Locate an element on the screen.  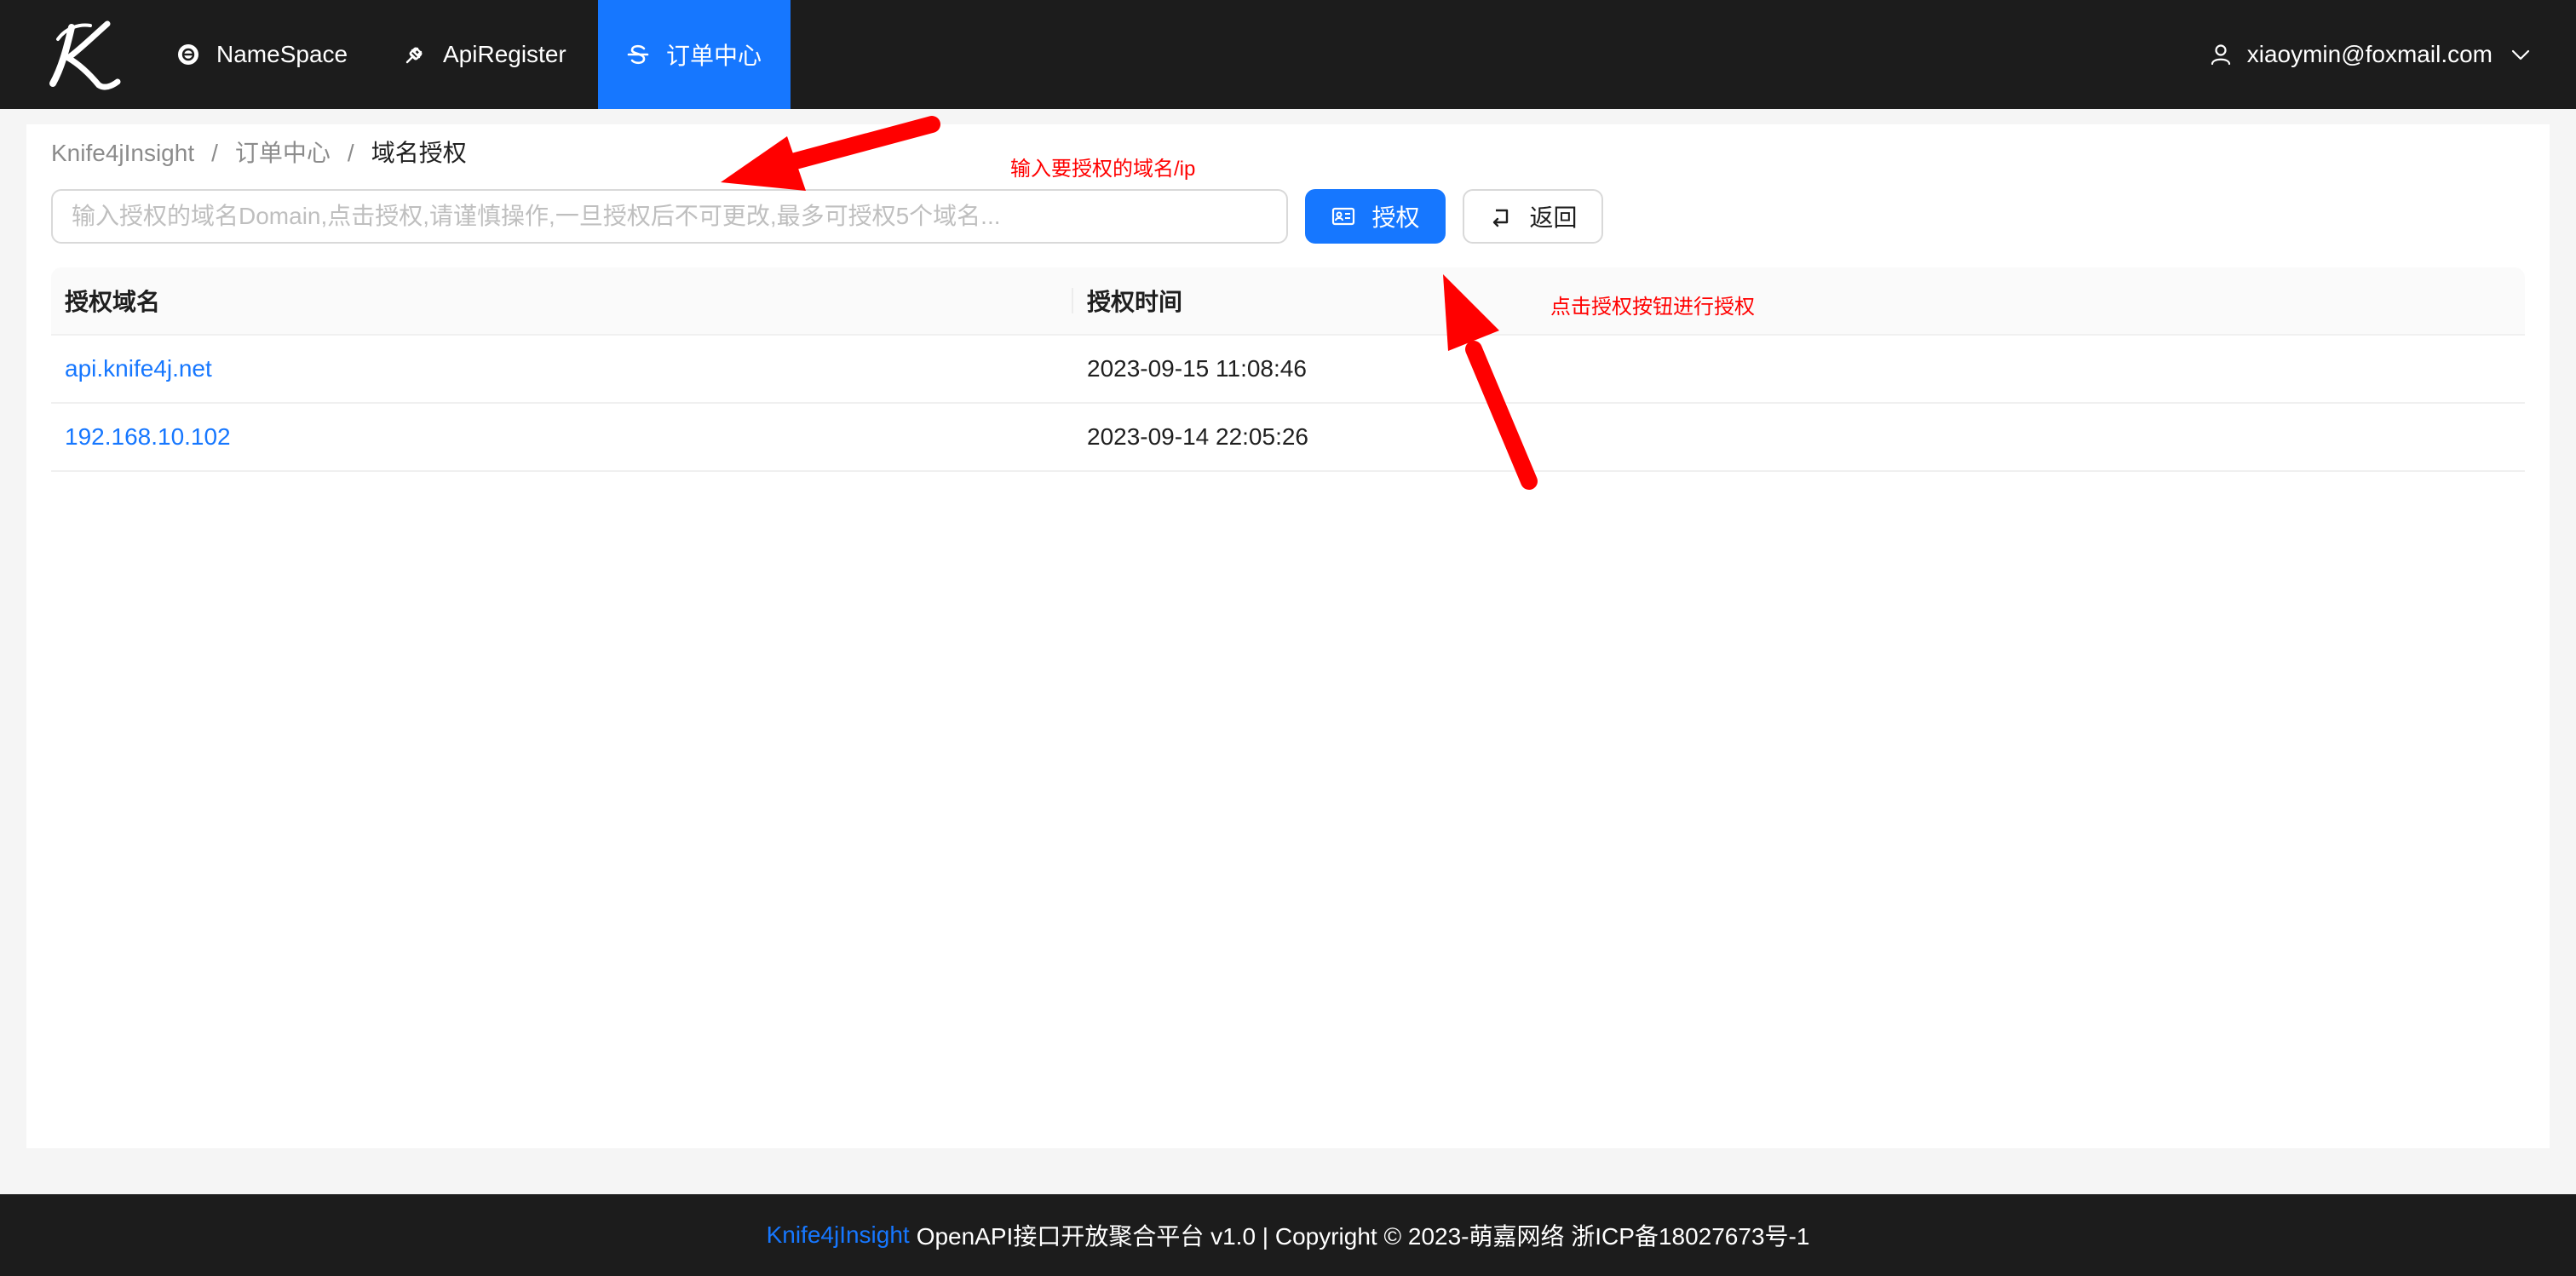
back-button: 返回 is located at coordinates (1533, 216).